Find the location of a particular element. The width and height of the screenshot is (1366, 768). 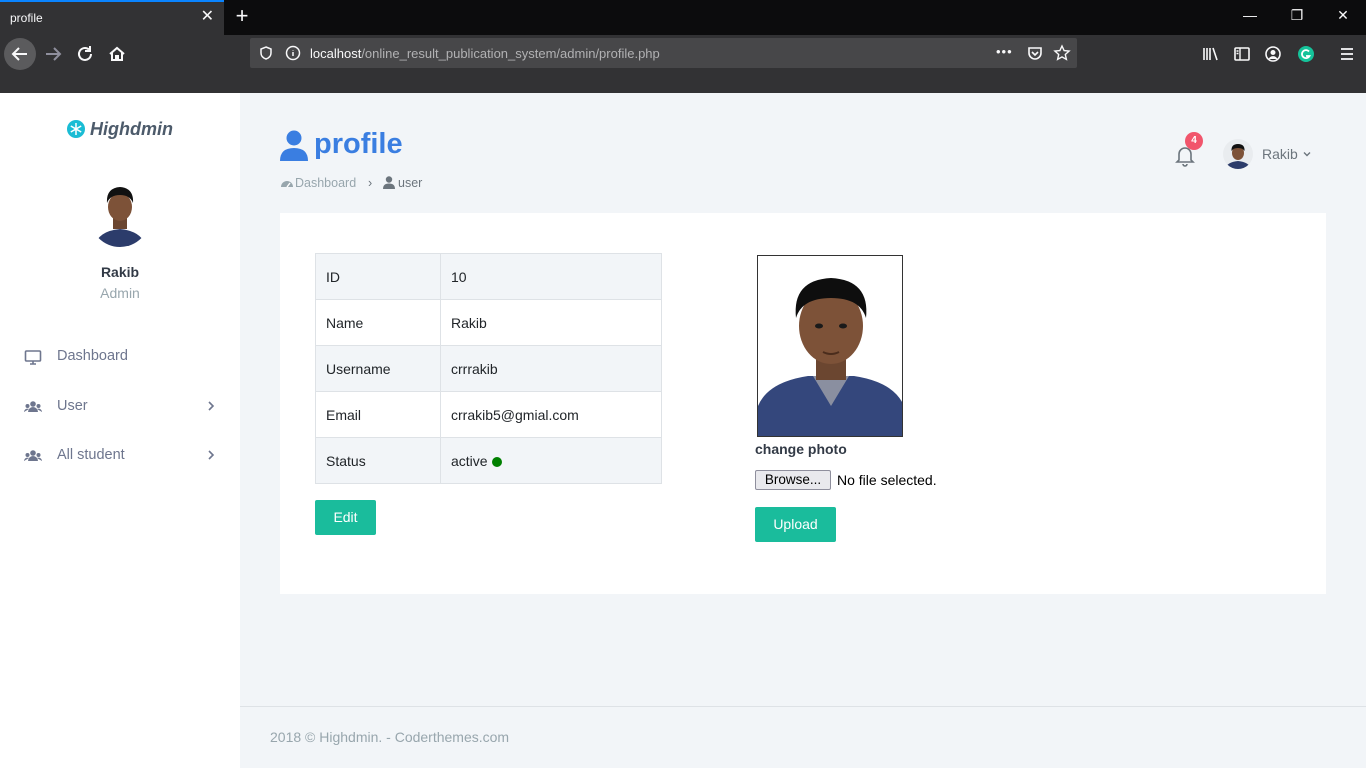

tab-strip: profile ✕ + — ❐ ✕ is located at coordinates (683, 17).